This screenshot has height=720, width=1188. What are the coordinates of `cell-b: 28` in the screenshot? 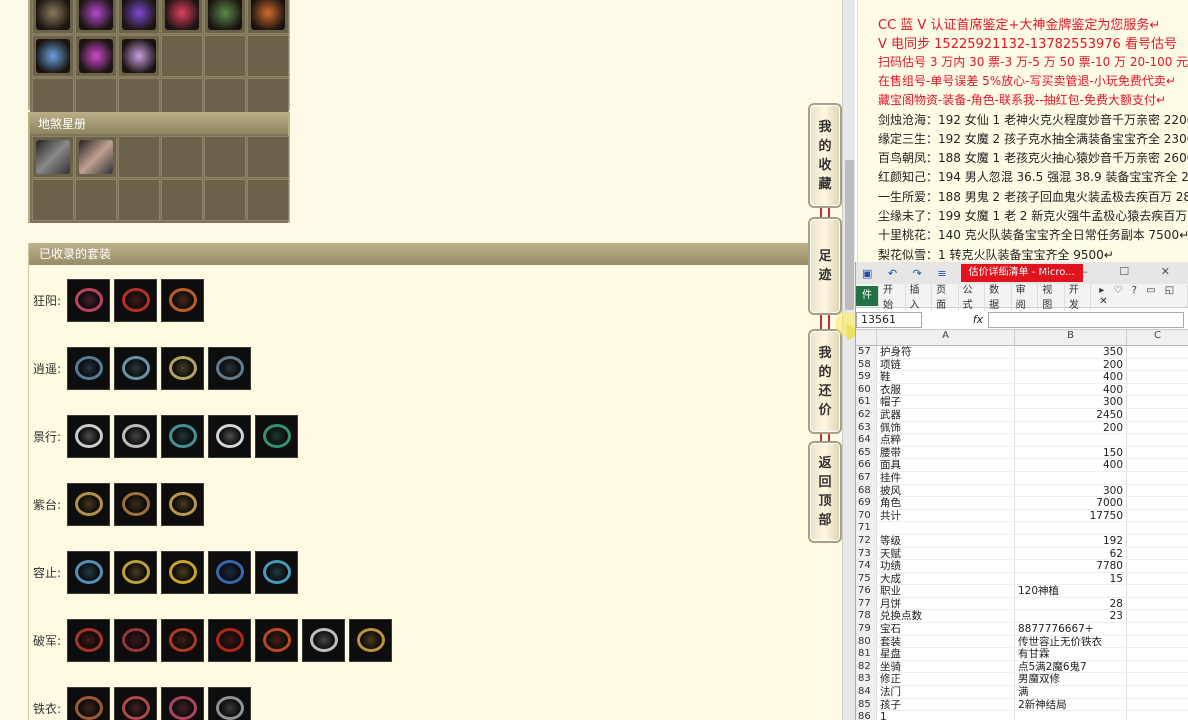 It's located at (1070, 603).